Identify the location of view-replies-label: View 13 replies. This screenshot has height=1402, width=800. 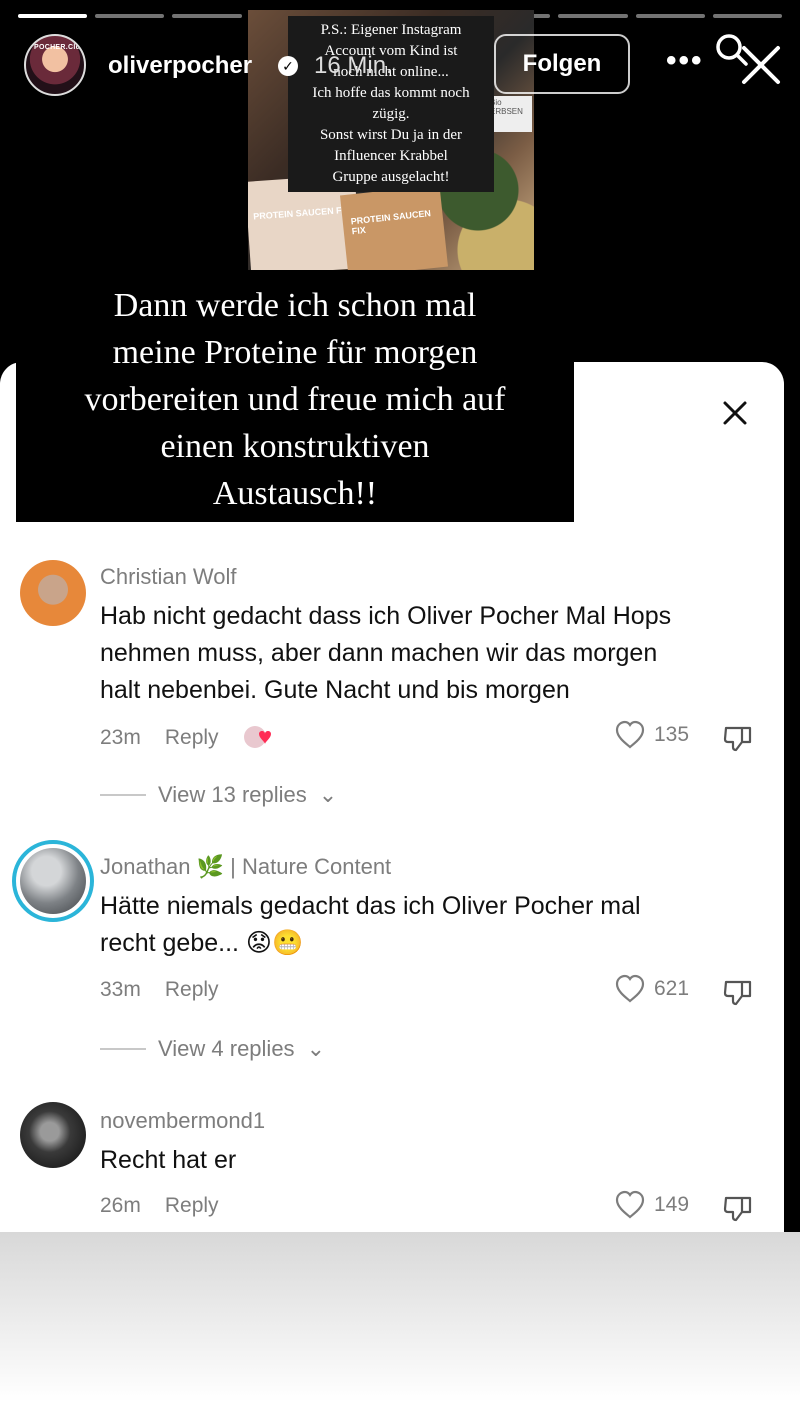
(232, 794).